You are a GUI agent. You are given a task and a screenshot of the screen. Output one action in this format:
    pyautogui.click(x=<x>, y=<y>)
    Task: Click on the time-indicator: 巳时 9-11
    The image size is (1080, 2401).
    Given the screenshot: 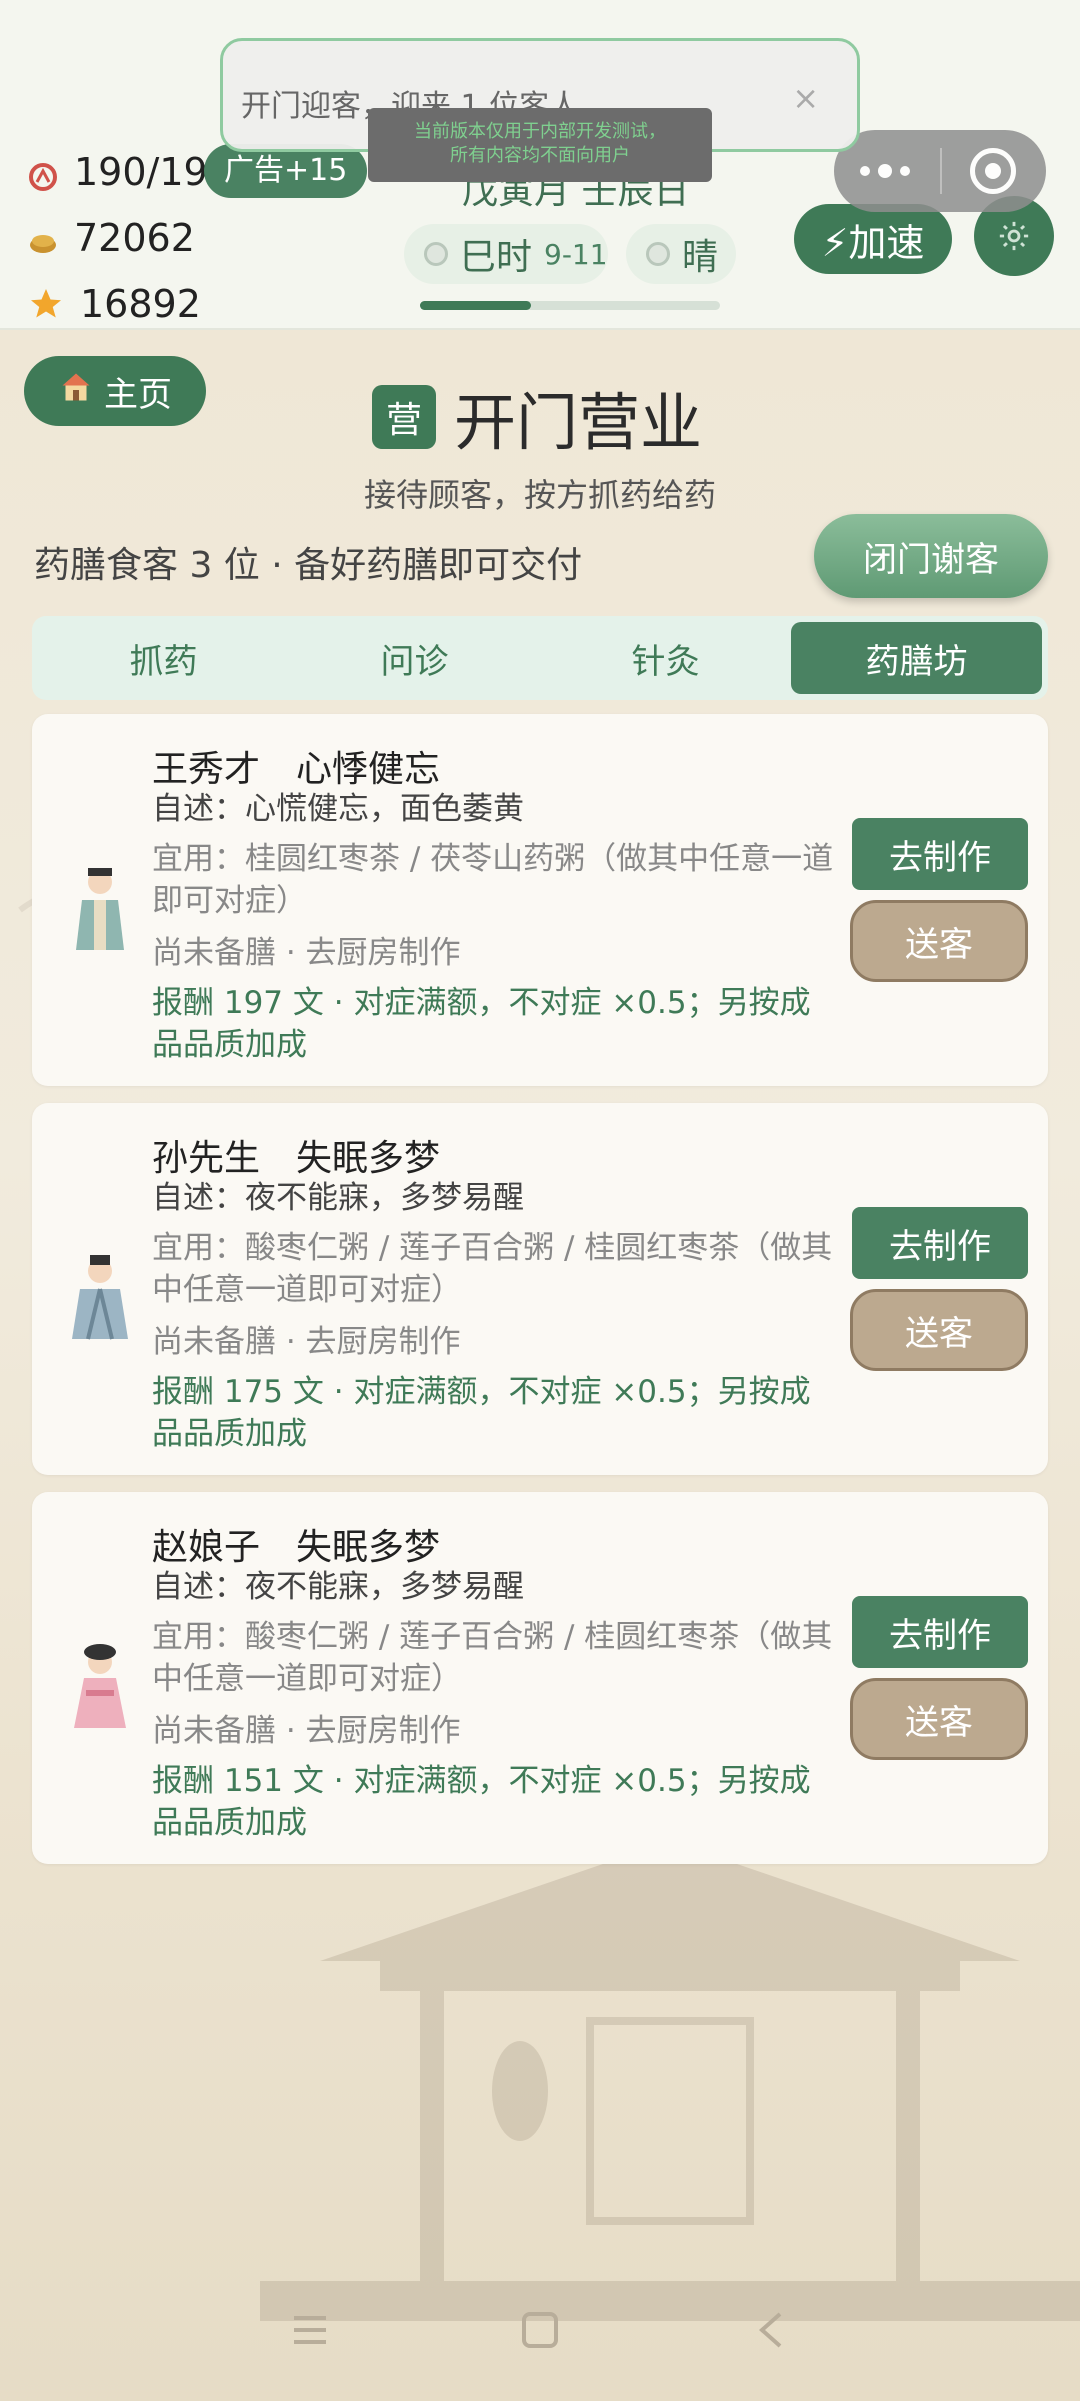 What is the action you would take?
    pyautogui.click(x=506, y=254)
    